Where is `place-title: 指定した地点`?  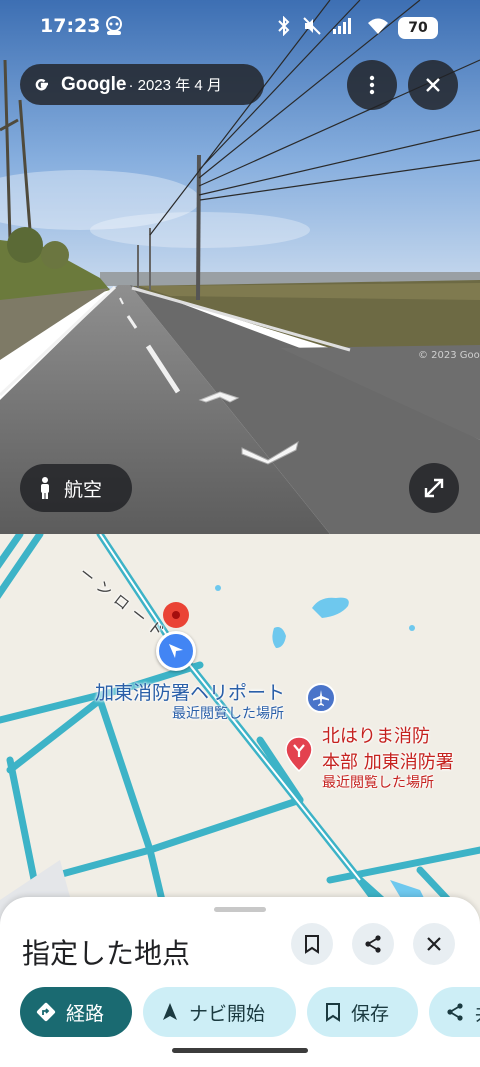
place-title: 指定した地点 is located at coordinates (106, 953).